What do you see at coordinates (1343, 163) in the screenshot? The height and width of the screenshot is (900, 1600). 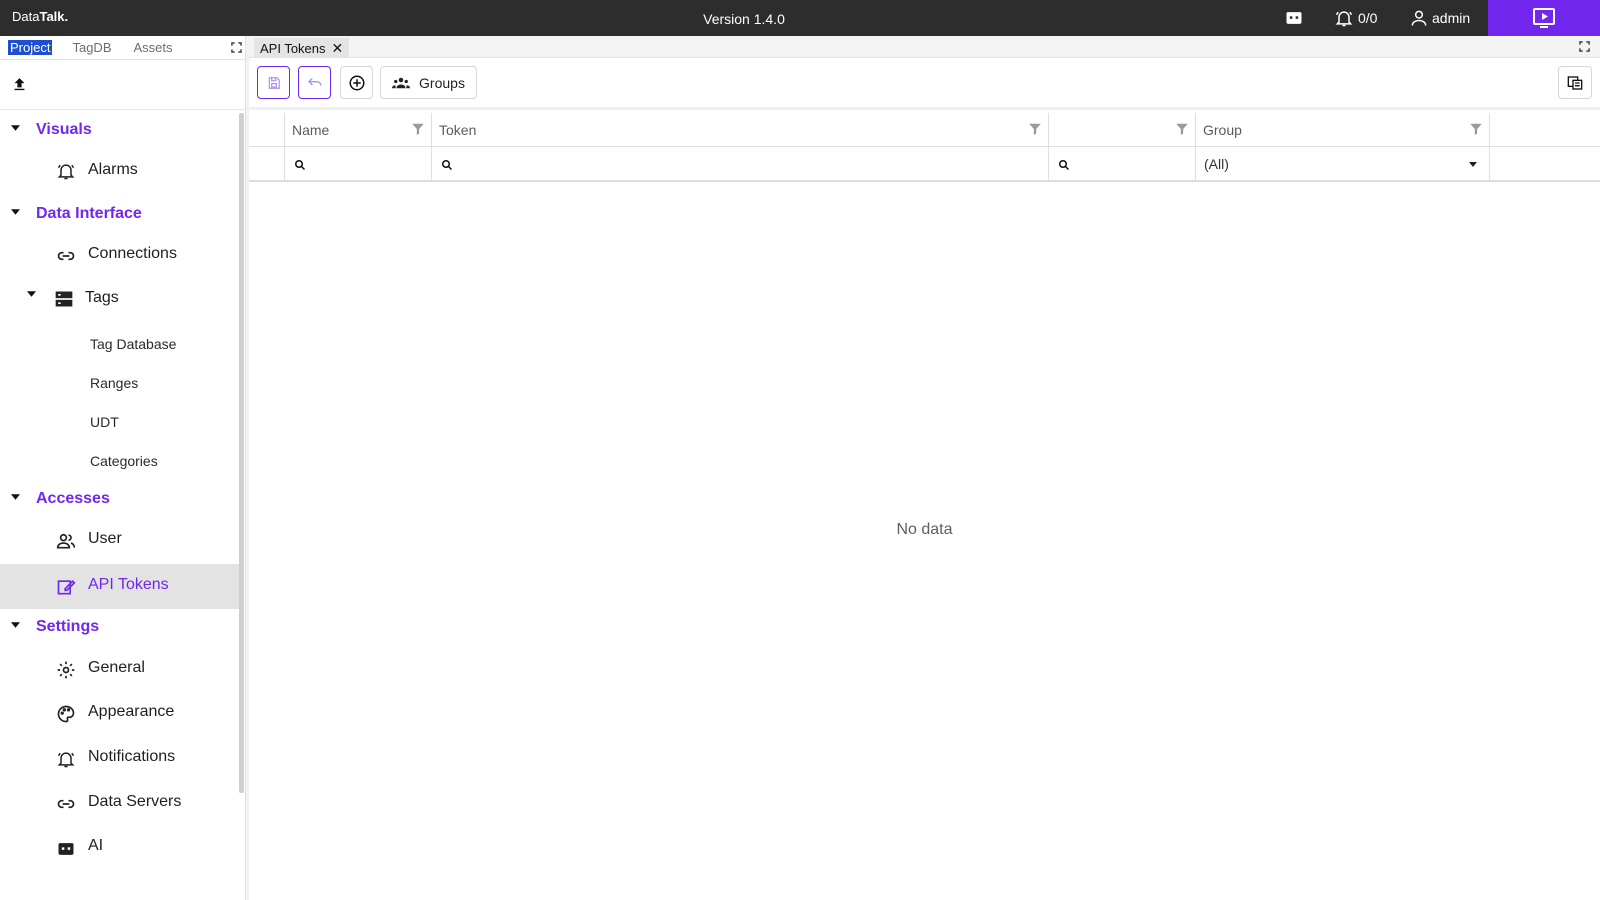 I see `group-filter-select: (All)` at bounding box center [1343, 163].